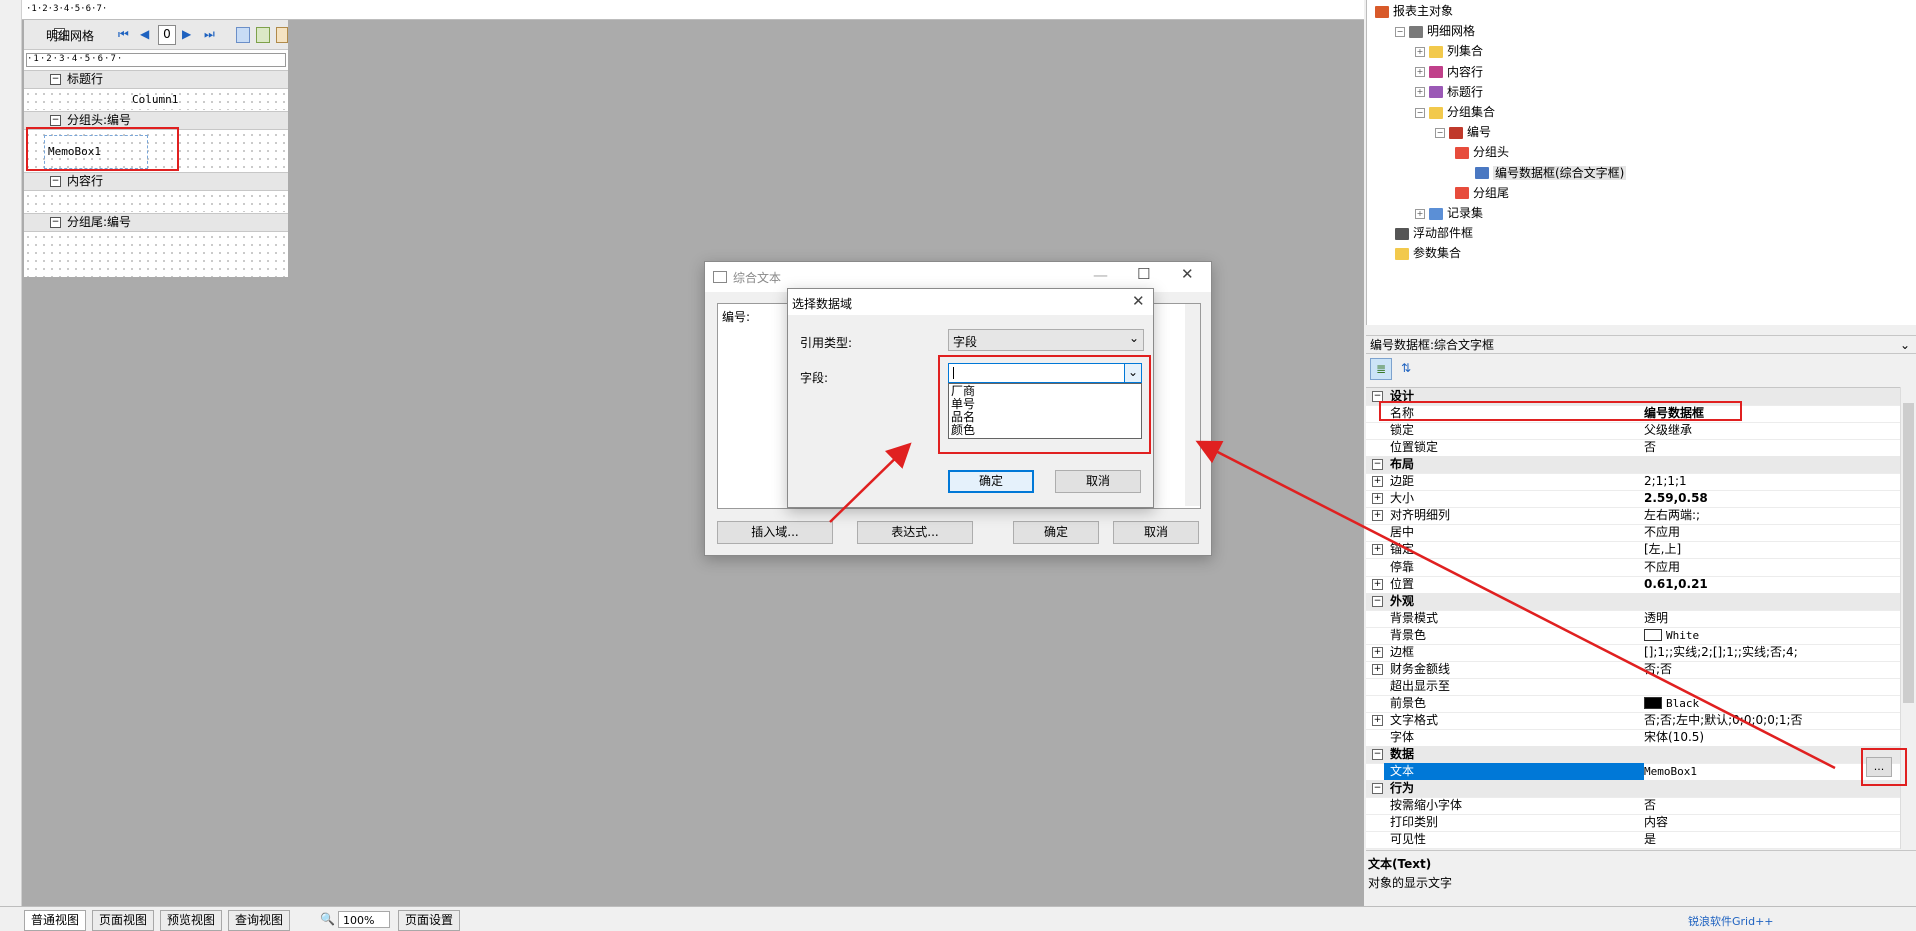  Describe the element at coordinates (870, 482) in the screenshot. I see `arrow-to-field-list` at that location.